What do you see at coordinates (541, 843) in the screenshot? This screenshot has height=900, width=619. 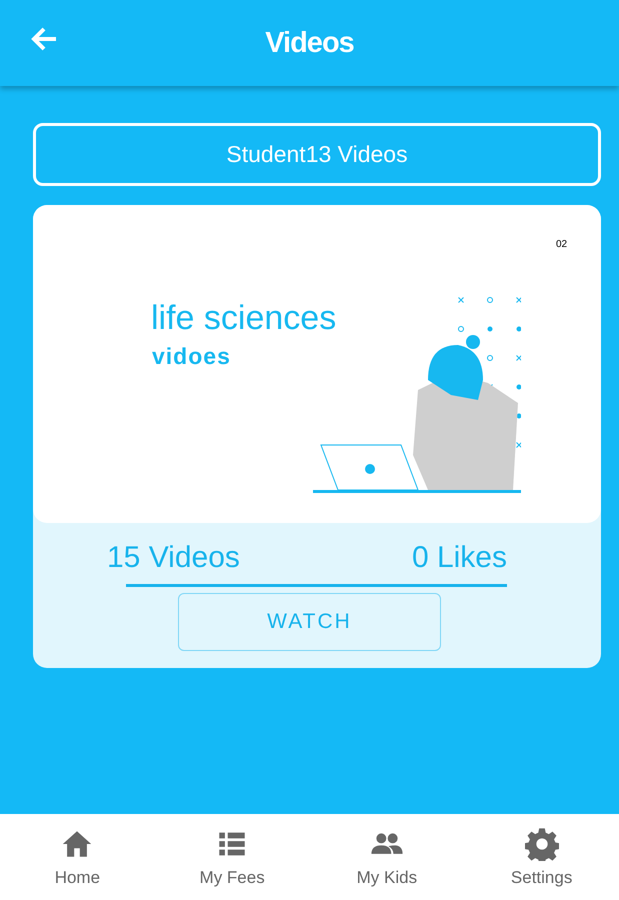 I see `settings-icon` at bounding box center [541, 843].